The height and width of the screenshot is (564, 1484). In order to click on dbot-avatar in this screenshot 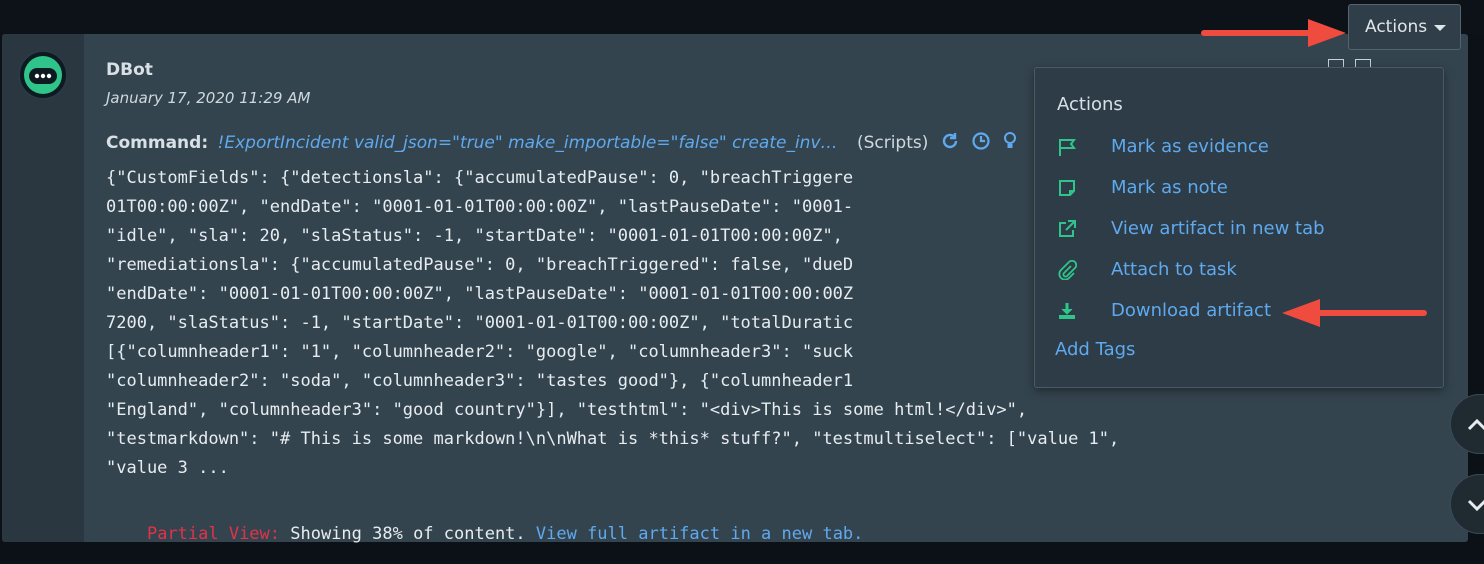, I will do `click(43, 75)`.